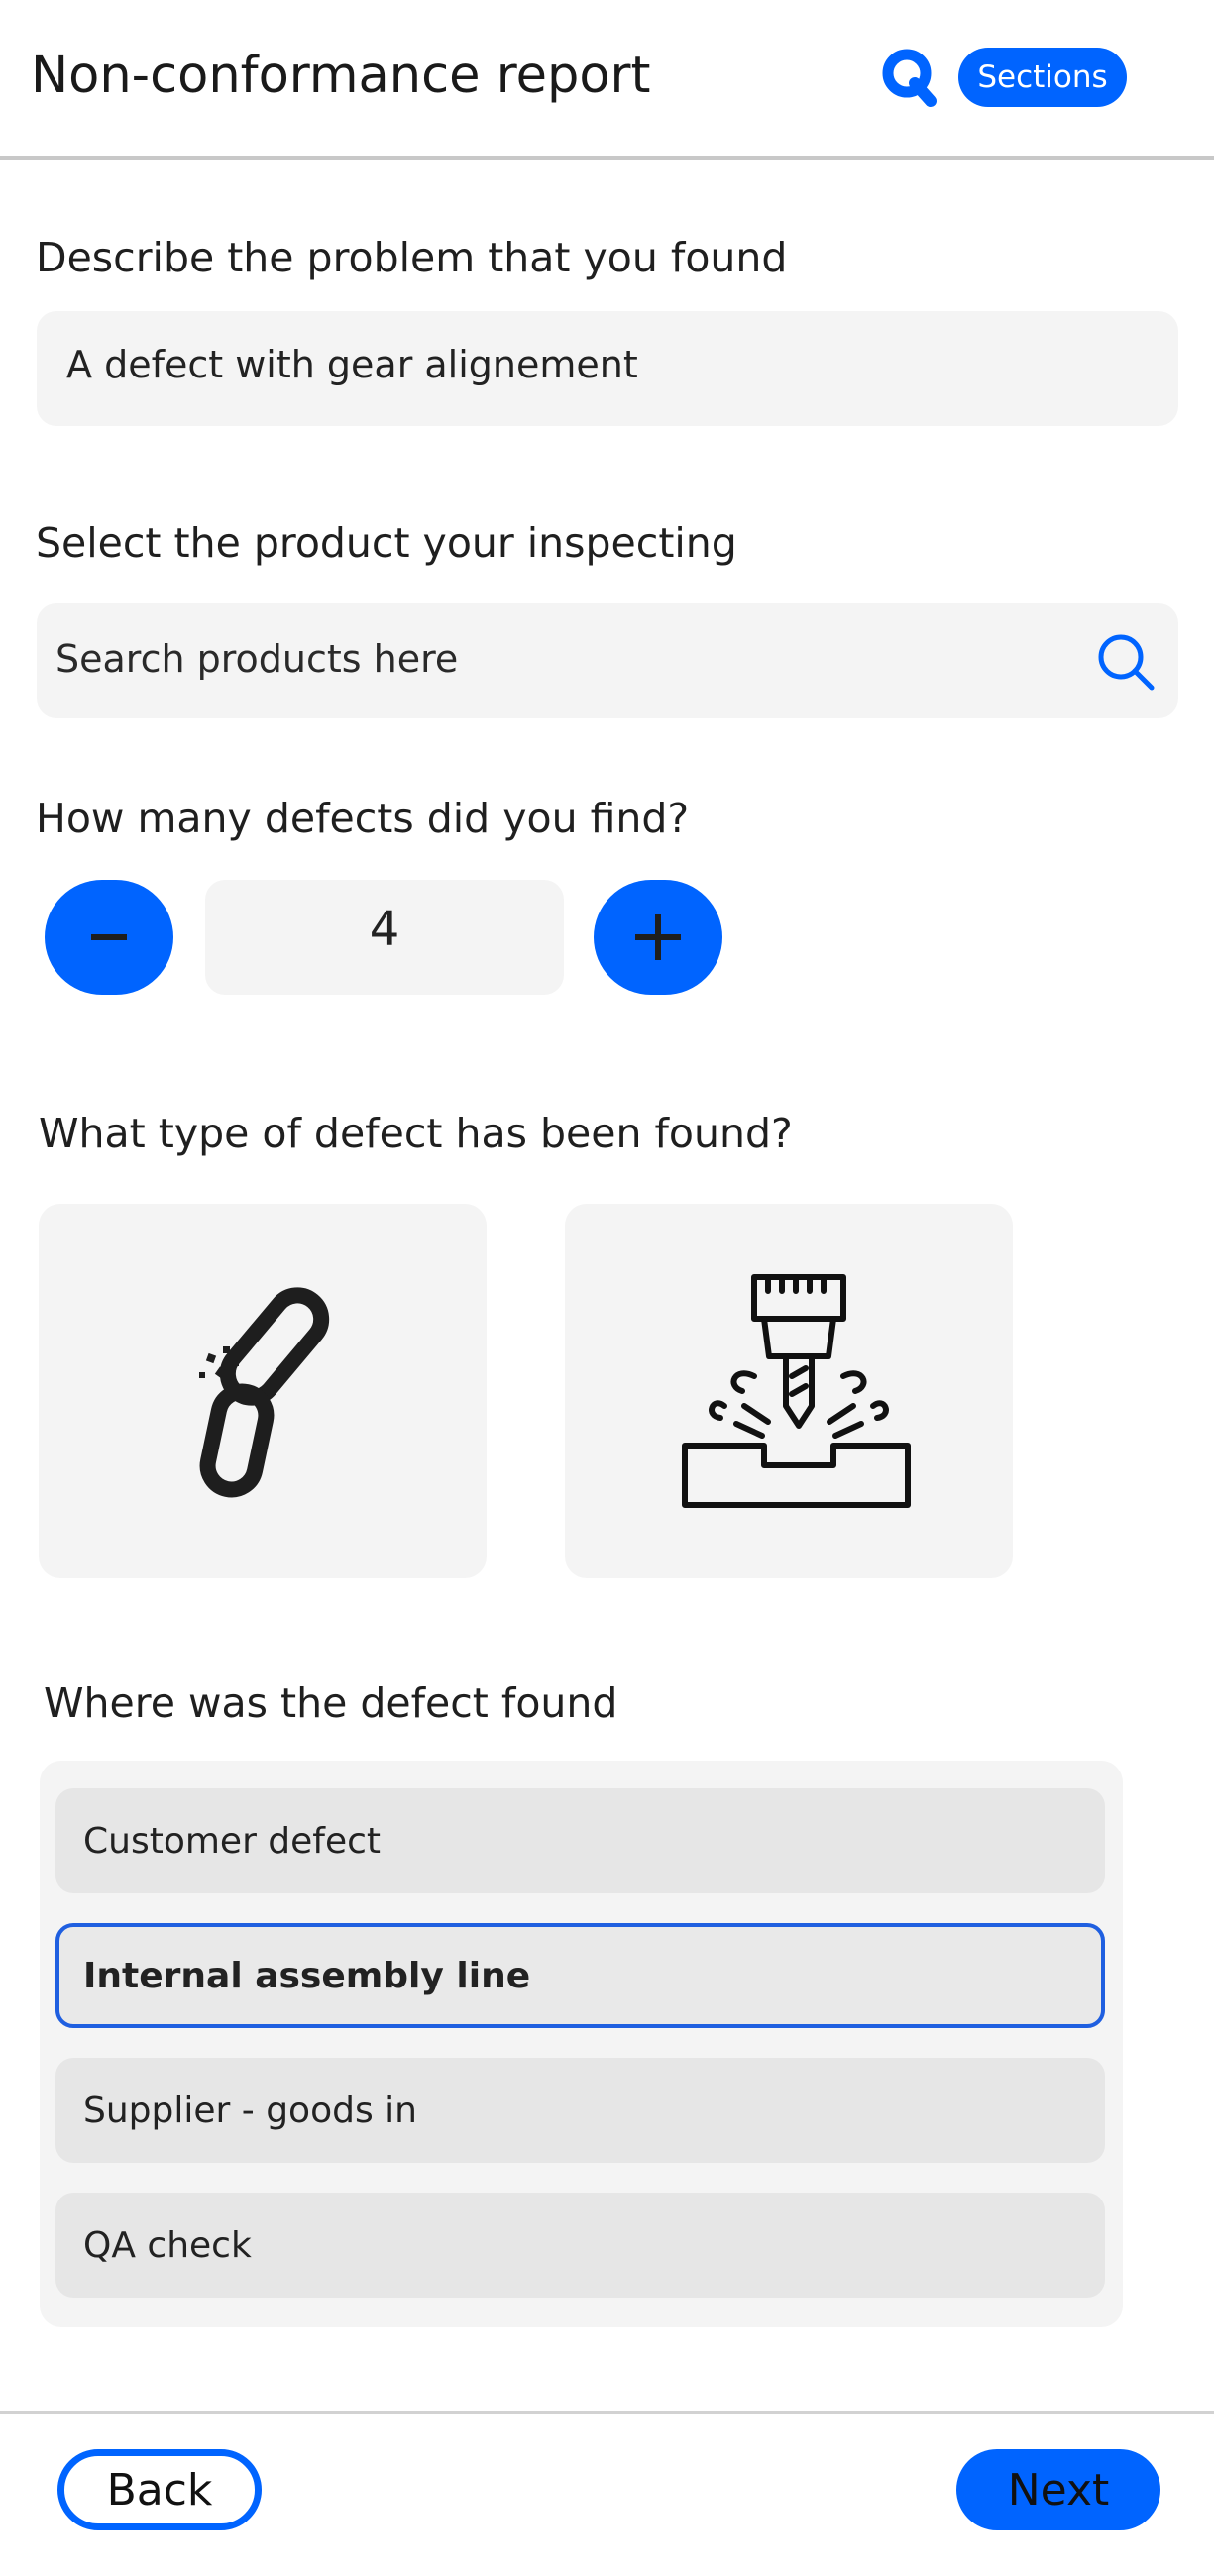  I want to click on drilling-machine-icon, so click(796, 1391).